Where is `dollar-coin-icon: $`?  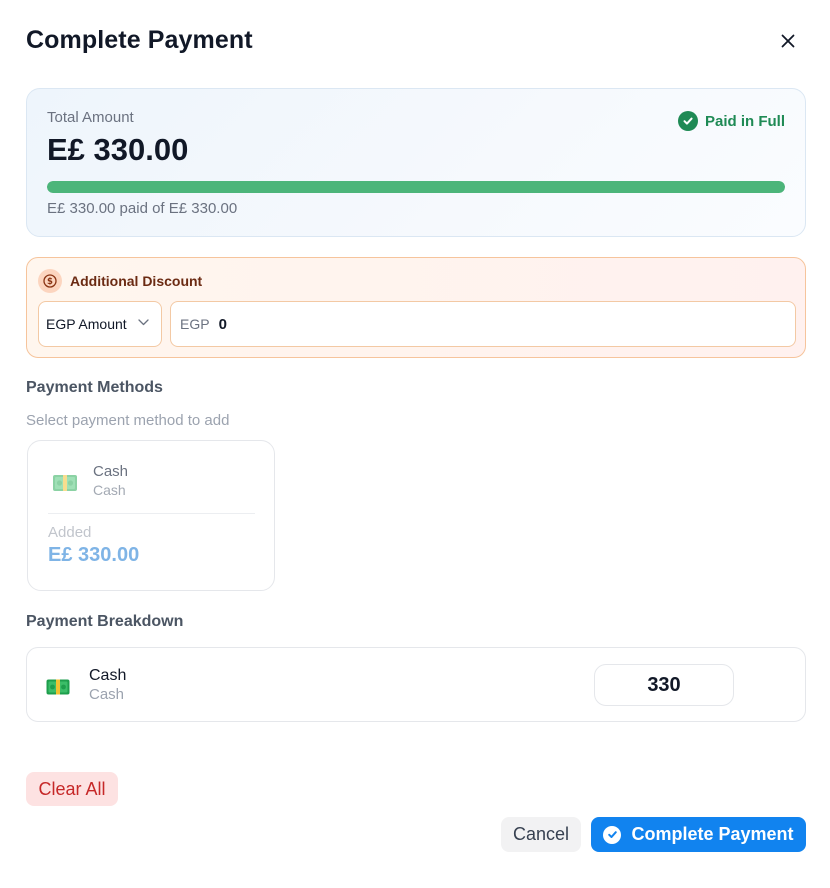
dollar-coin-icon: $ is located at coordinates (50, 281).